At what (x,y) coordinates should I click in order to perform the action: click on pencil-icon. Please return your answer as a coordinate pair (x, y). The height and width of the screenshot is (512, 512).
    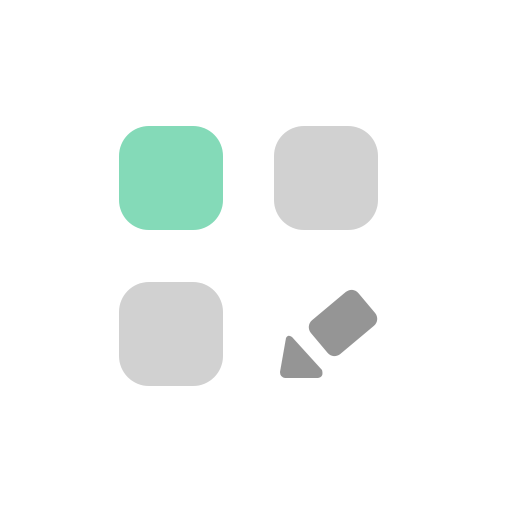
    Looking at the image, I should click on (329, 333).